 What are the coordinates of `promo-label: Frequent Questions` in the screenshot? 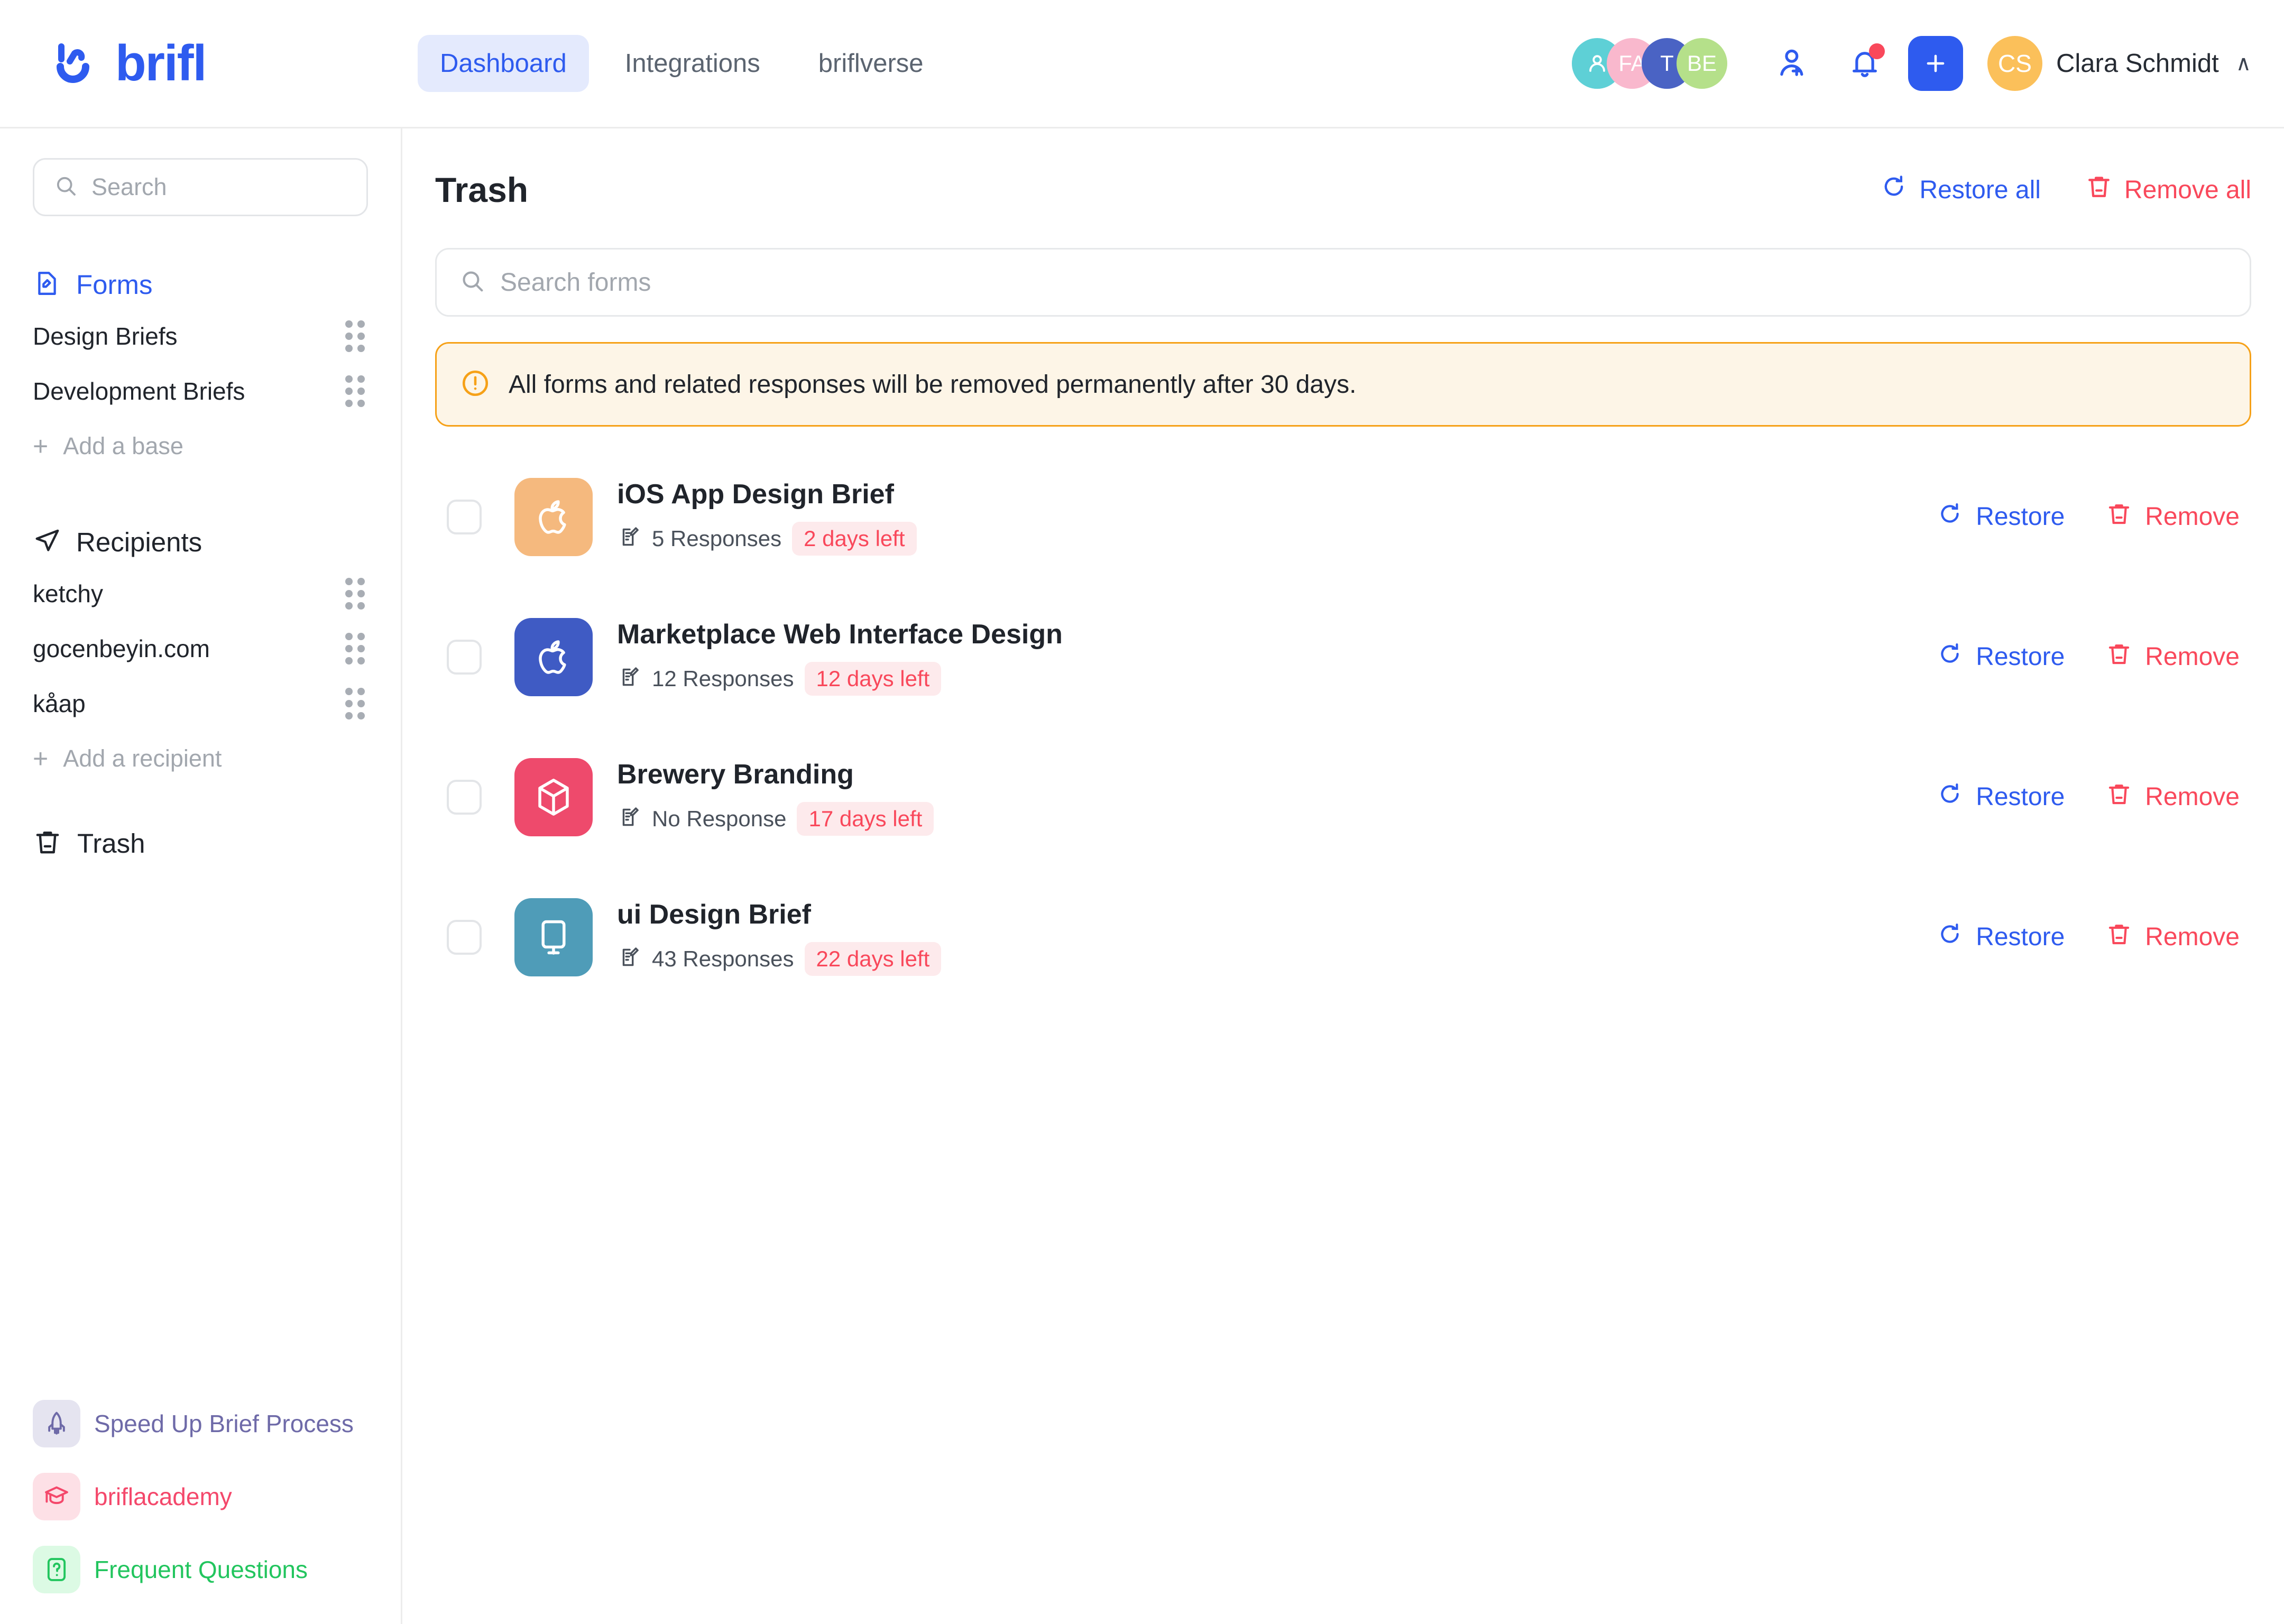 It's located at (201, 1570).